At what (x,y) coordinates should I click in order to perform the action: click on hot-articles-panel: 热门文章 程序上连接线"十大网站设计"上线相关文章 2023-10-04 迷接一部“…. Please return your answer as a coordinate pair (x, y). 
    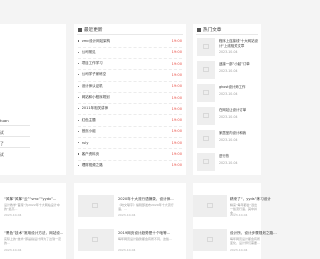
    Looking at the image, I should click on (227, 99).